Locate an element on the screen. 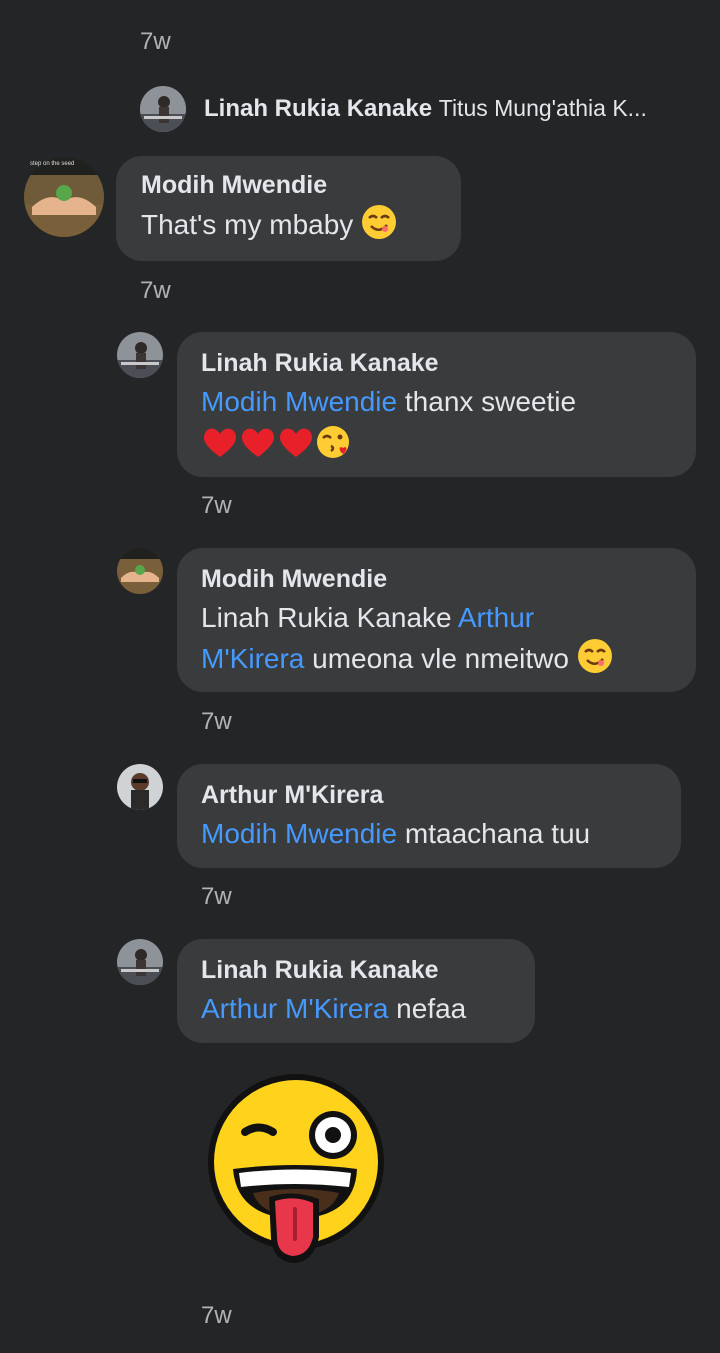 This screenshot has width=720, height=1353. reply-text-line: Linah Rukia Kanake Arthur is located at coordinates (448, 618).